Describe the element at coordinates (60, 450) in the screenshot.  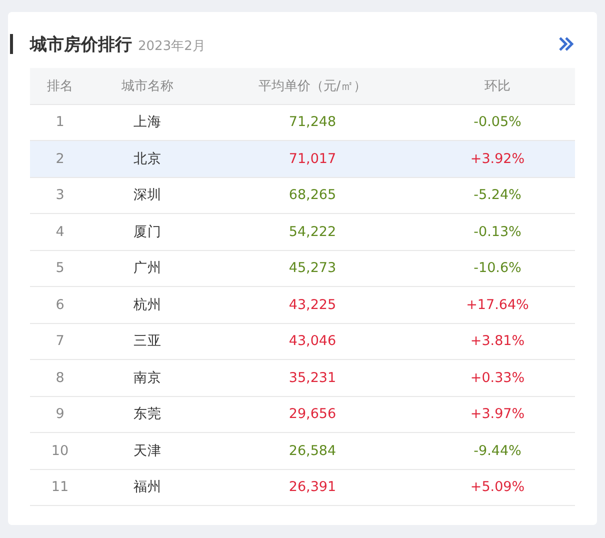
I see `rank-cell-text: 10` at that location.